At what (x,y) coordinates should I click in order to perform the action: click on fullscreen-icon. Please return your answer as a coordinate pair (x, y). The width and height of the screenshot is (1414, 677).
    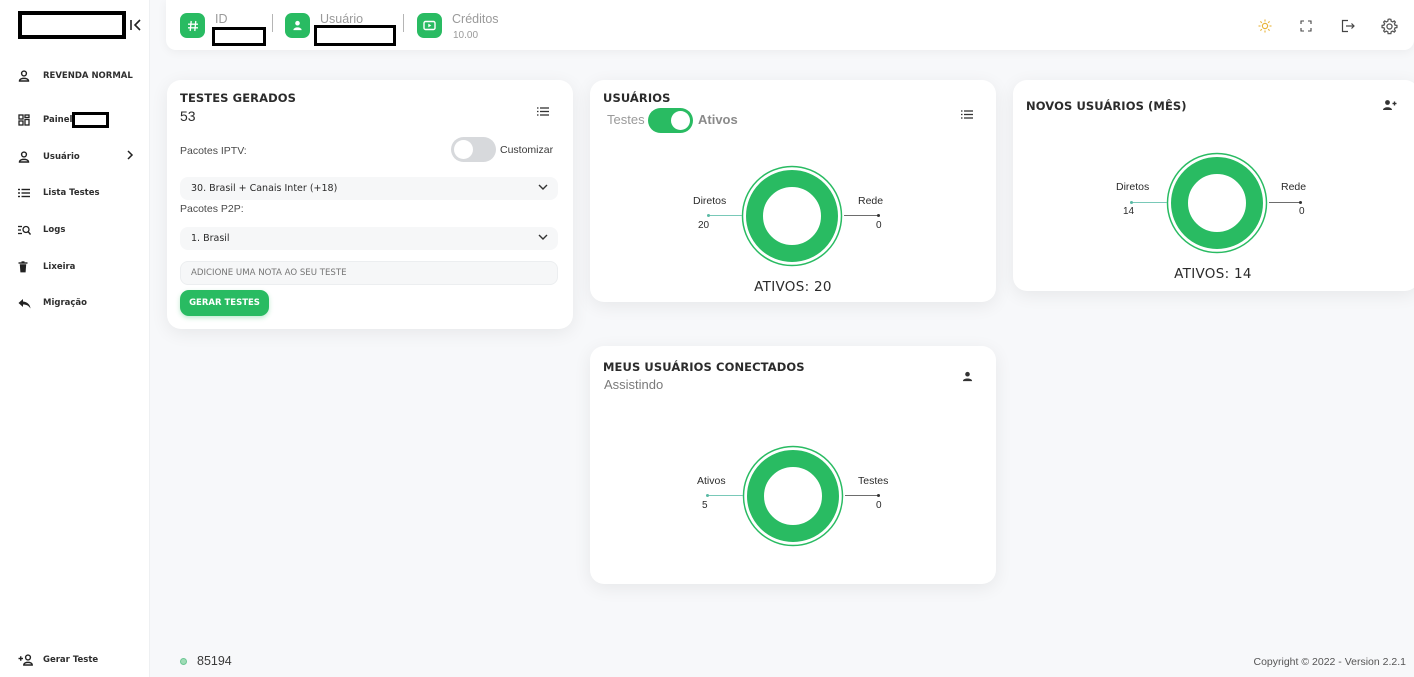
    Looking at the image, I should click on (1306, 26).